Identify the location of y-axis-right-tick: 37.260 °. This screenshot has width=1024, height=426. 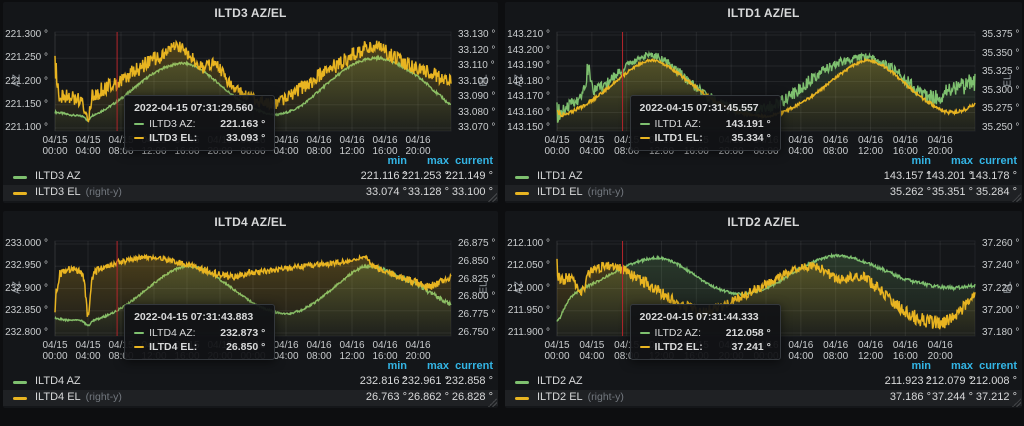
(1001, 243).